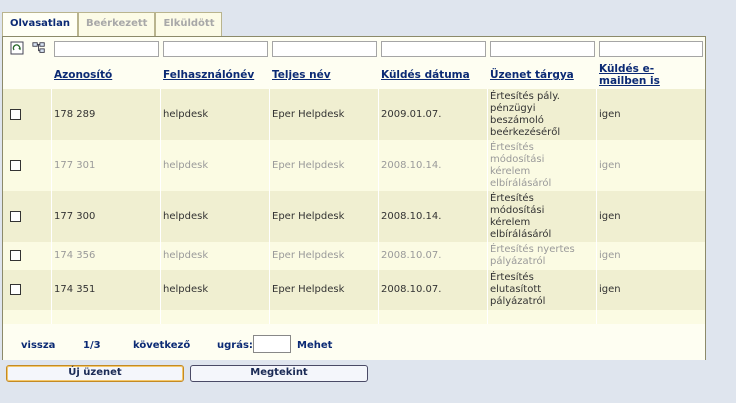  I want to click on subject-line: pénzügyi, so click(513, 108).